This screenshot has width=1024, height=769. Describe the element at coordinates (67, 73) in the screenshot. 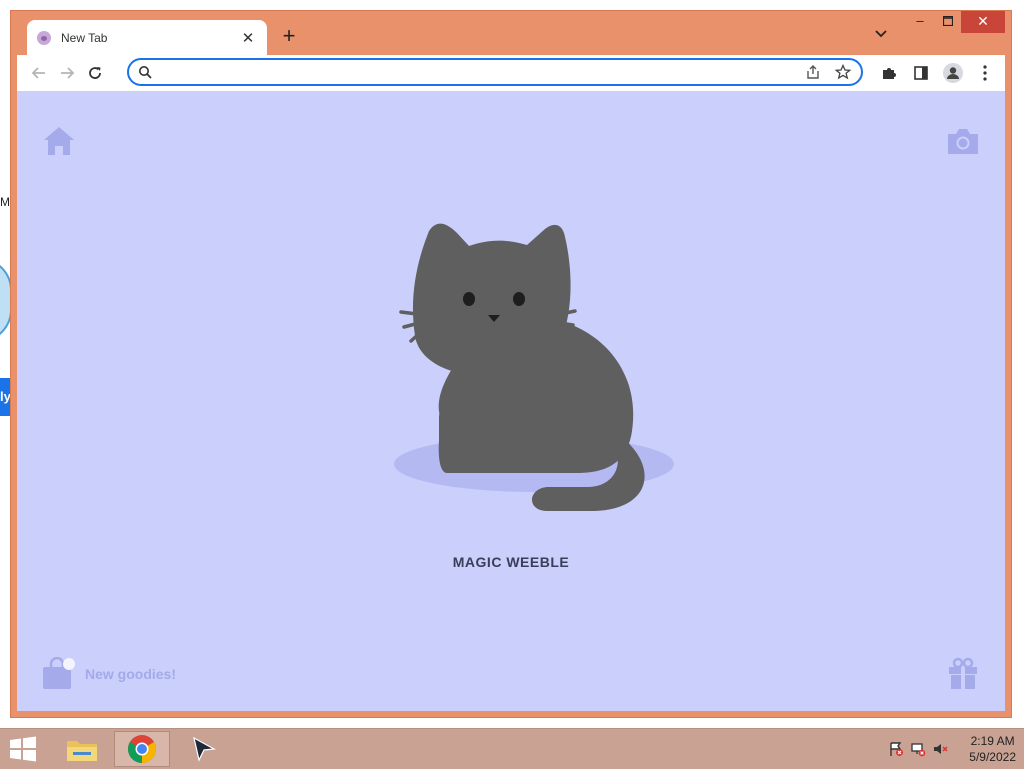

I see `forward-arrow-icon` at that location.